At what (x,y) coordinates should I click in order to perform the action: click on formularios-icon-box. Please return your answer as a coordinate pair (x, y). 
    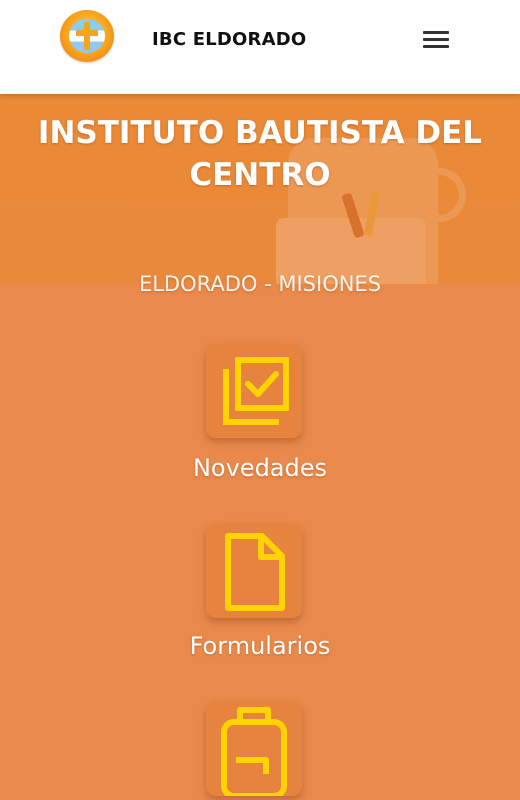
    Looking at the image, I should click on (254, 571).